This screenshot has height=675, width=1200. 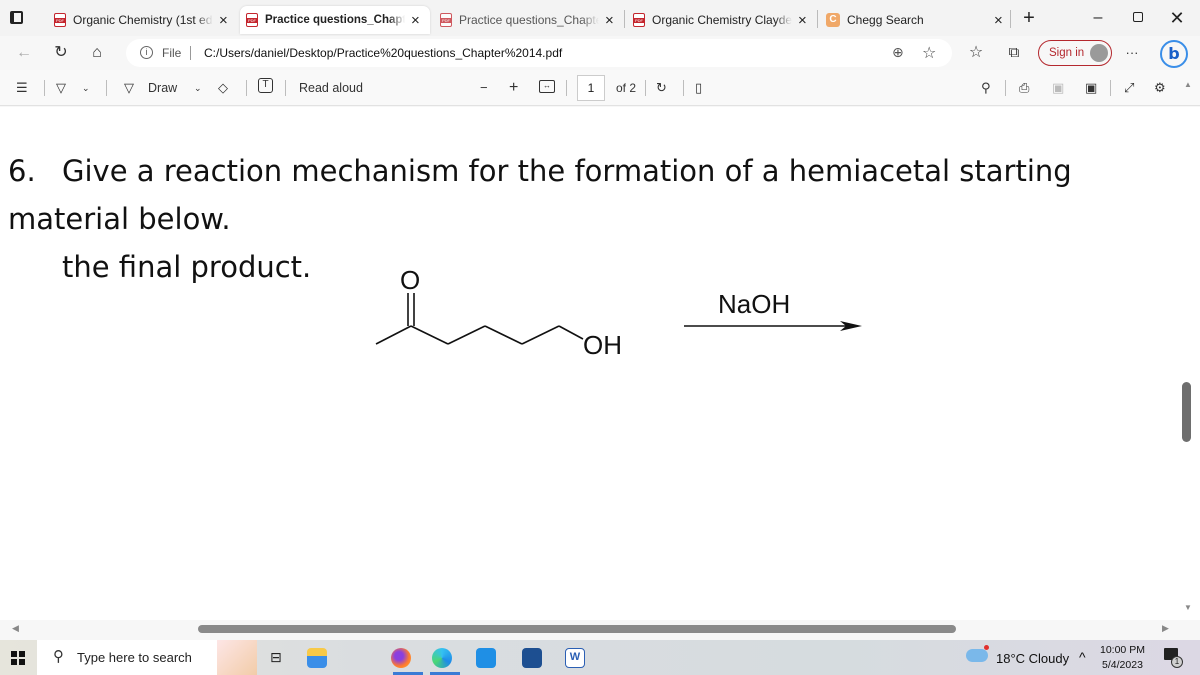 What do you see at coordinates (1122, 665) in the screenshot?
I see `clock-date: 5/4/2023` at bounding box center [1122, 665].